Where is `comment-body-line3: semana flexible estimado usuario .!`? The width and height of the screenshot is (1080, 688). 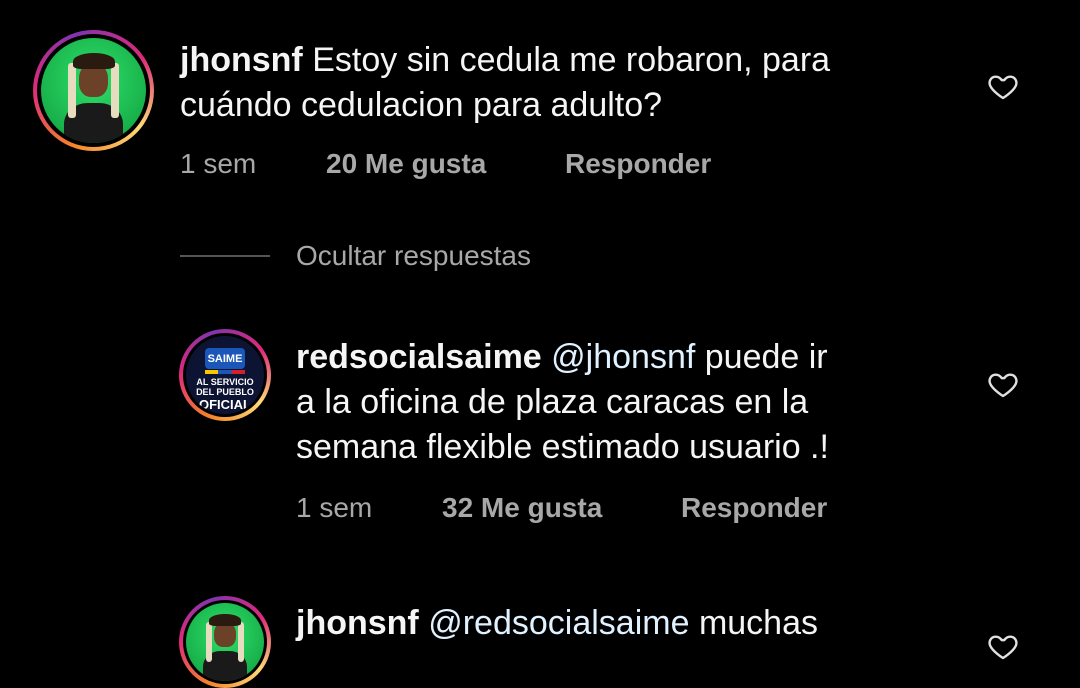 comment-body-line3: semana flexible estimado usuario .! is located at coordinates (562, 447).